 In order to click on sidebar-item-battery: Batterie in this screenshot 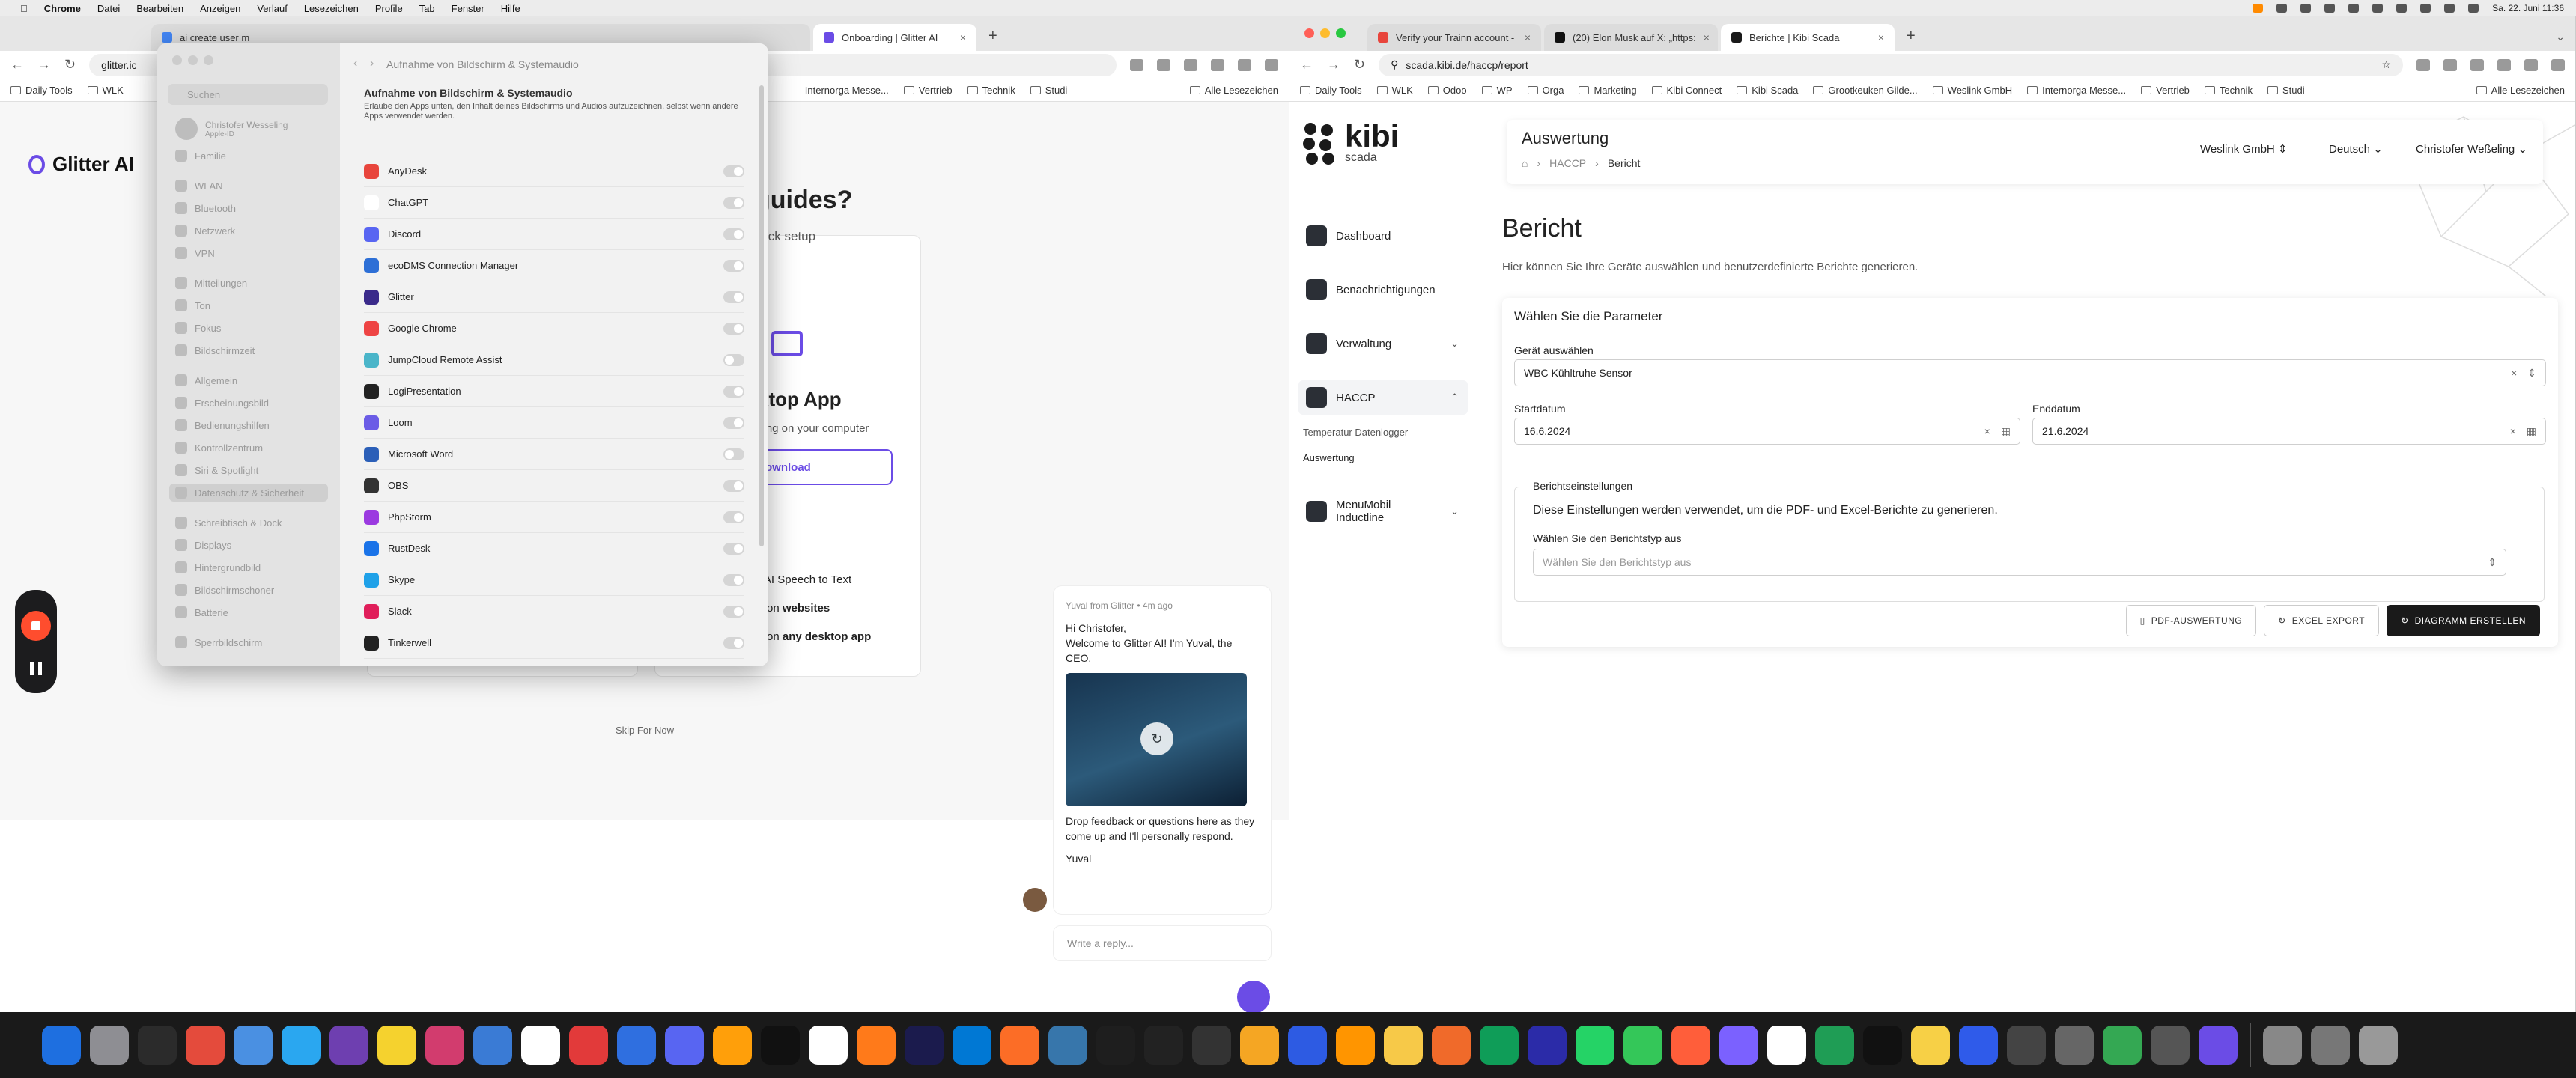, I will do `click(248, 612)`.